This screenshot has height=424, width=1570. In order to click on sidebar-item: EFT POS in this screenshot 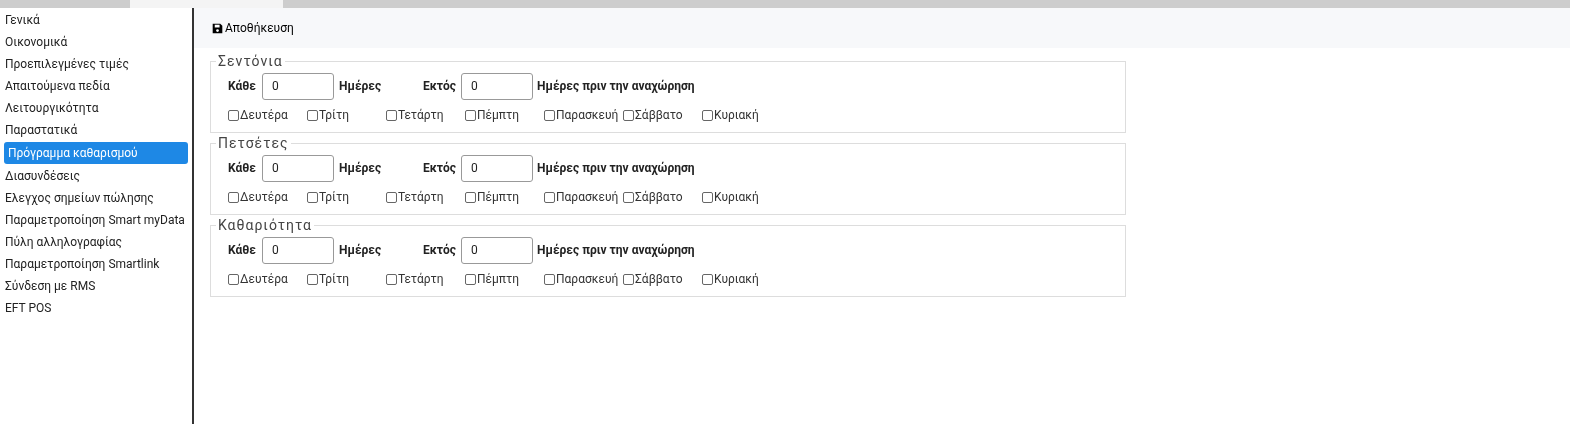, I will do `click(96, 308)`.